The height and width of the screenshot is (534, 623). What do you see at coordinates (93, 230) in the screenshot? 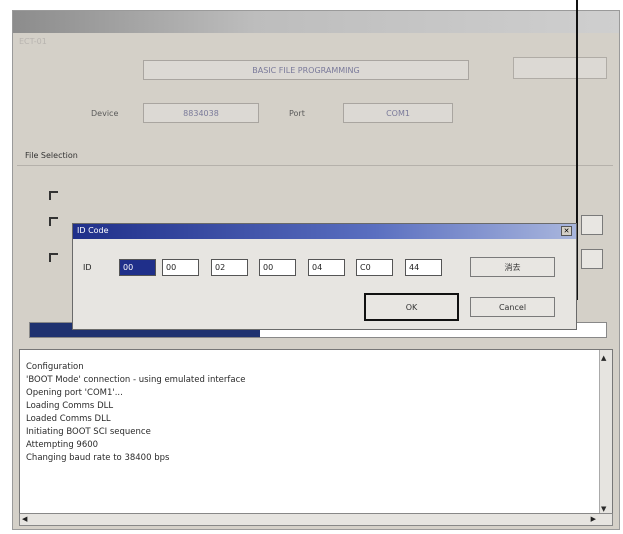
I see `dialog-title: ID Code` at bounding box center [93, 230].